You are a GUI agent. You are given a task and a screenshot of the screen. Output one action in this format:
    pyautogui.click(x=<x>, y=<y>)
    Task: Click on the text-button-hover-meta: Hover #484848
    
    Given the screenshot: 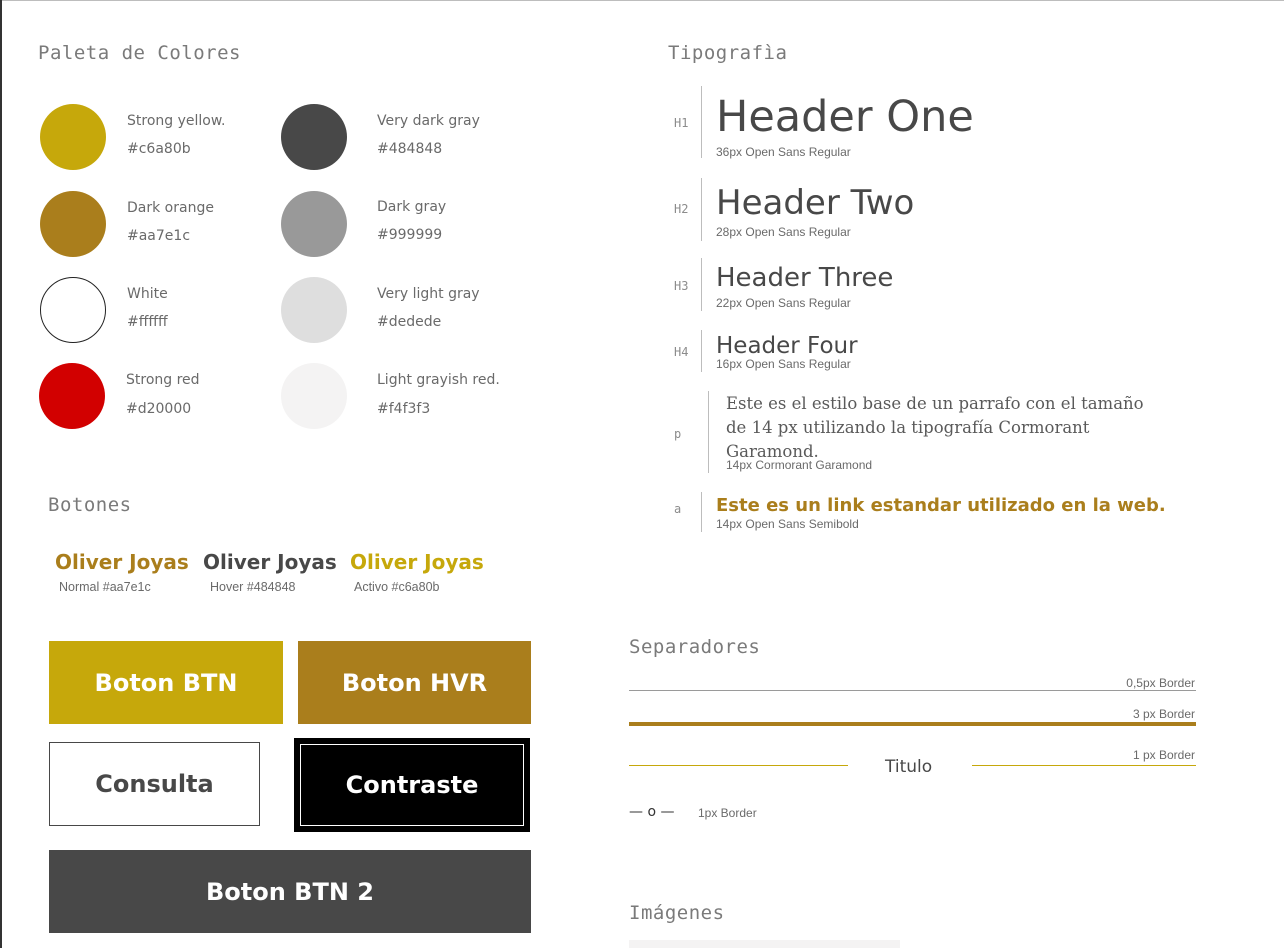 What is the action you would take?
    pyautogui.click(x=253, y=587)
    